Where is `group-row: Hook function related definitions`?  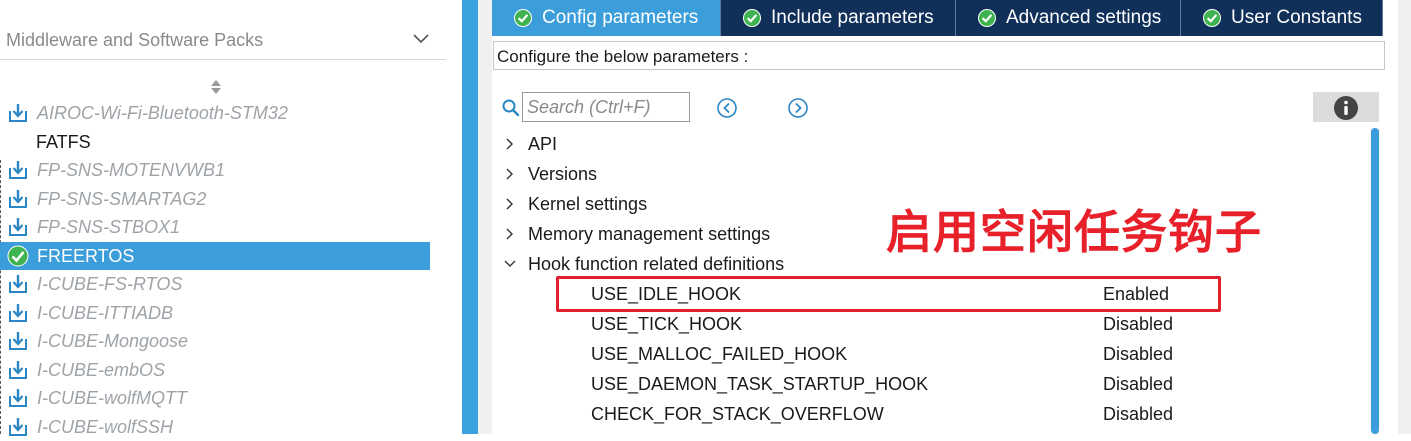
group-row: Hook function related definitions is located at coordinates (642, 264).